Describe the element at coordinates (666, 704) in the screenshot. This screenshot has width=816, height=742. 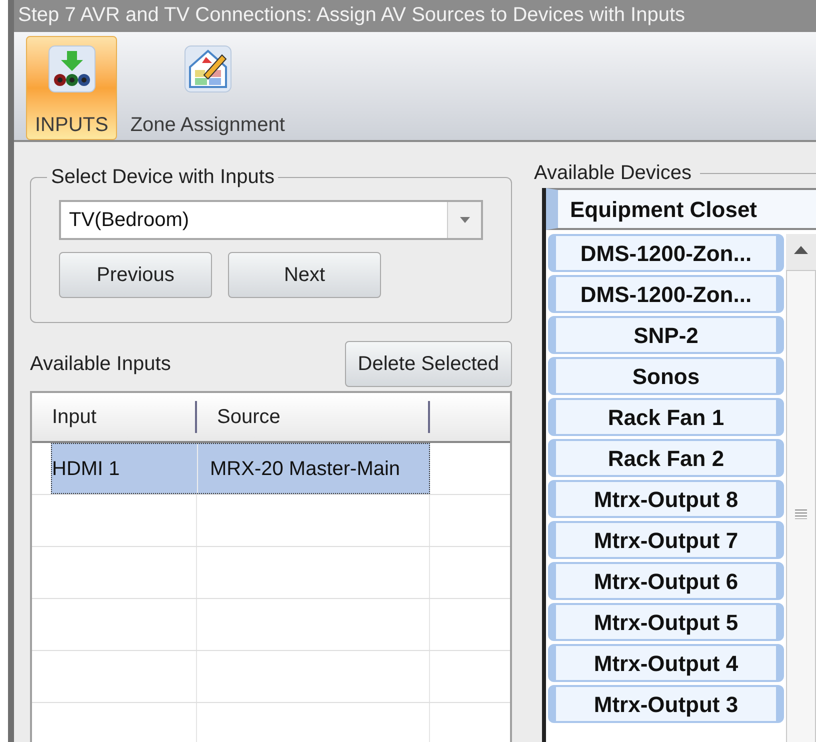
I see `device-item: Mtrx-Output 3` at that location.